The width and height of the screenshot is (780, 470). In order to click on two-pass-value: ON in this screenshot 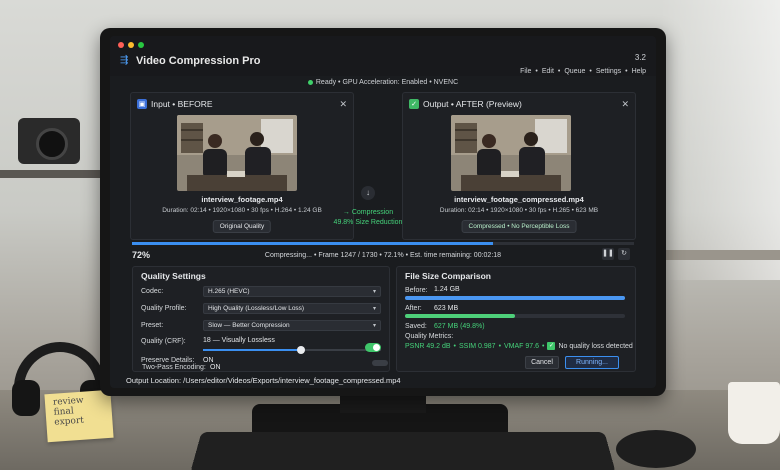, I will do `click(215, 367)`.